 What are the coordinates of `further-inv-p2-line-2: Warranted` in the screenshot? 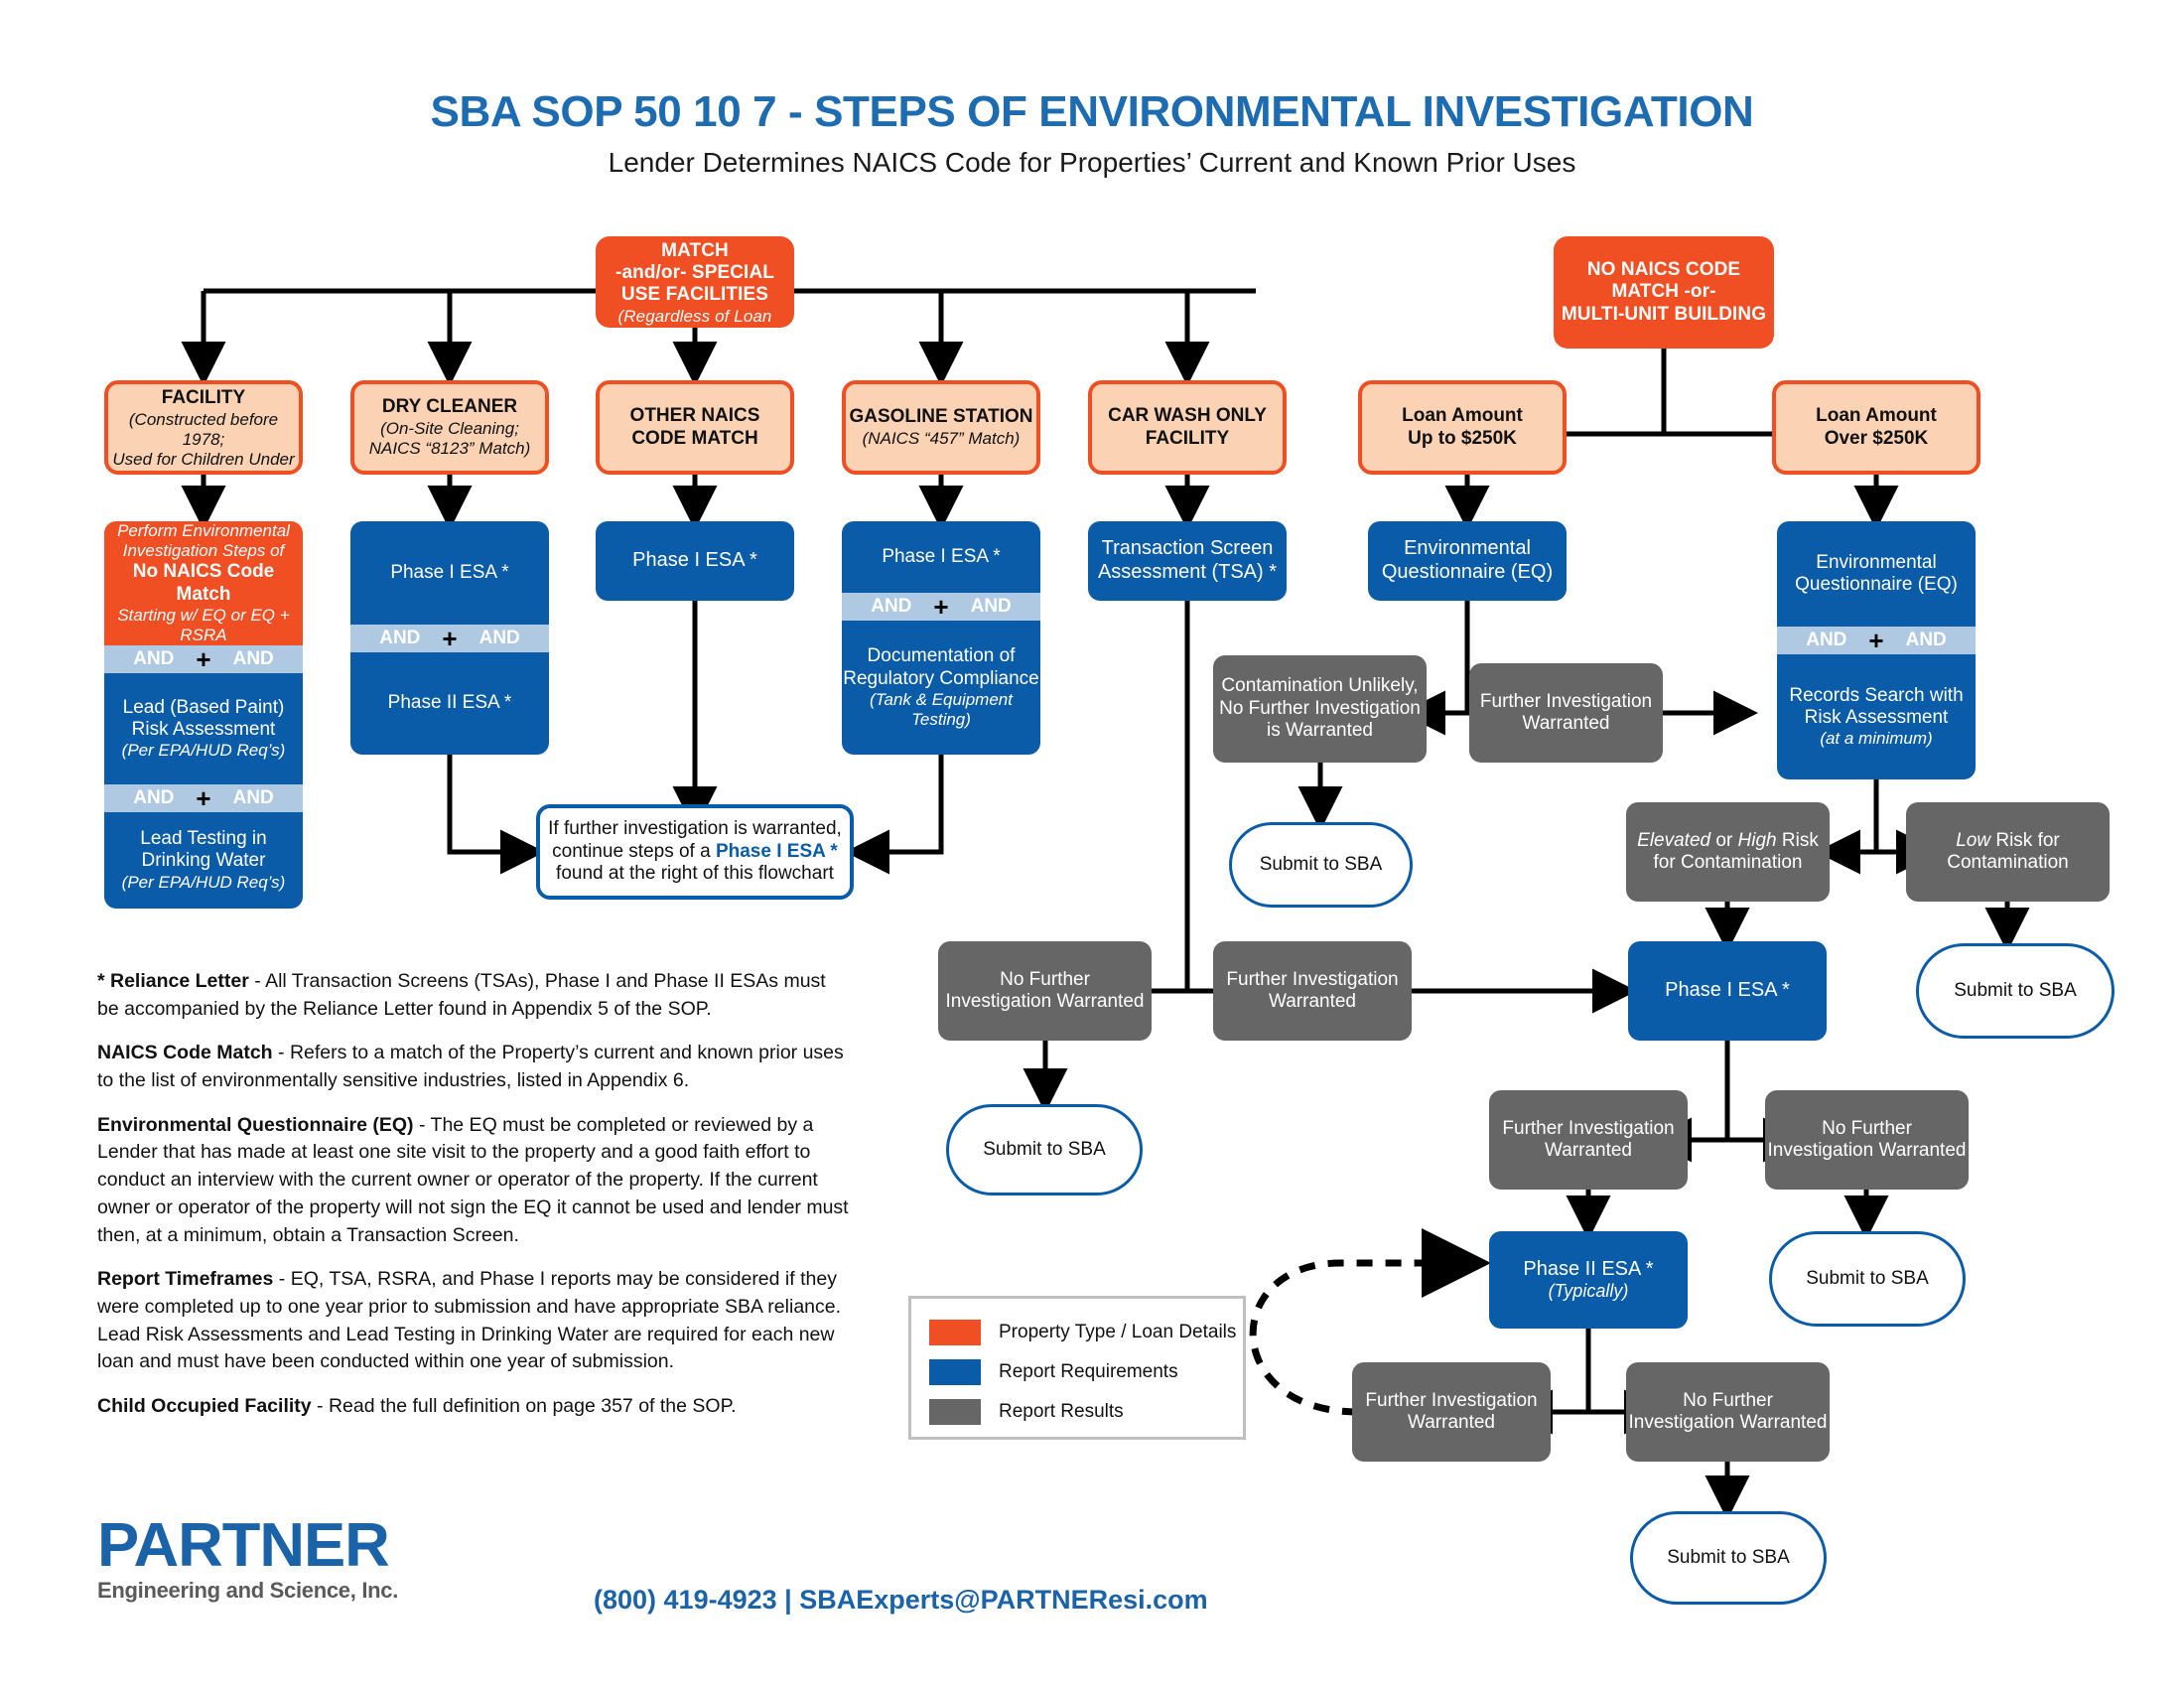 It's located at (1451, 1422).